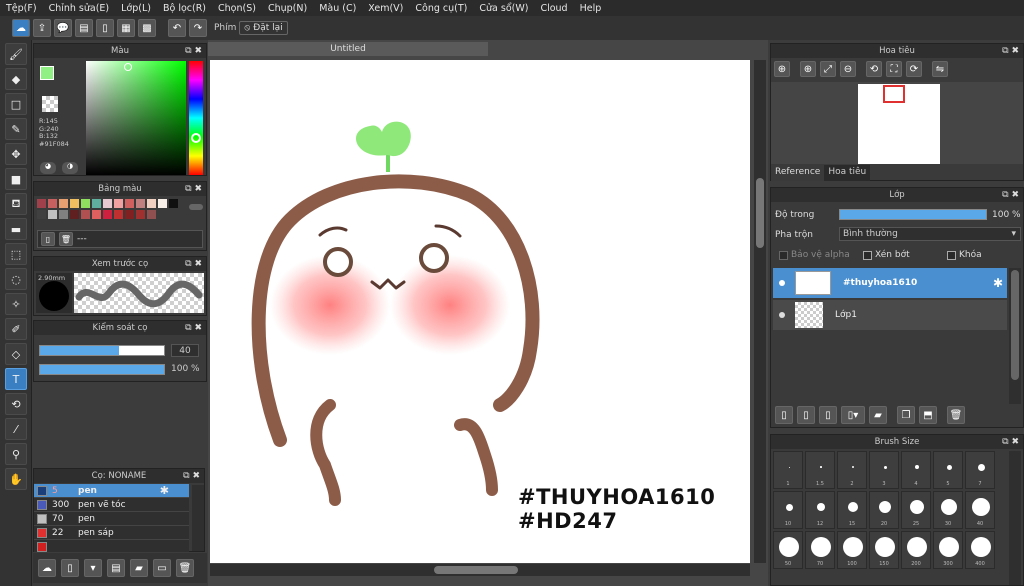 The width and height of the screenshot is (1024, 586). Describe the element at coordinates (897, 123) in the screenshot. I see `navigator-viewport` at that location.